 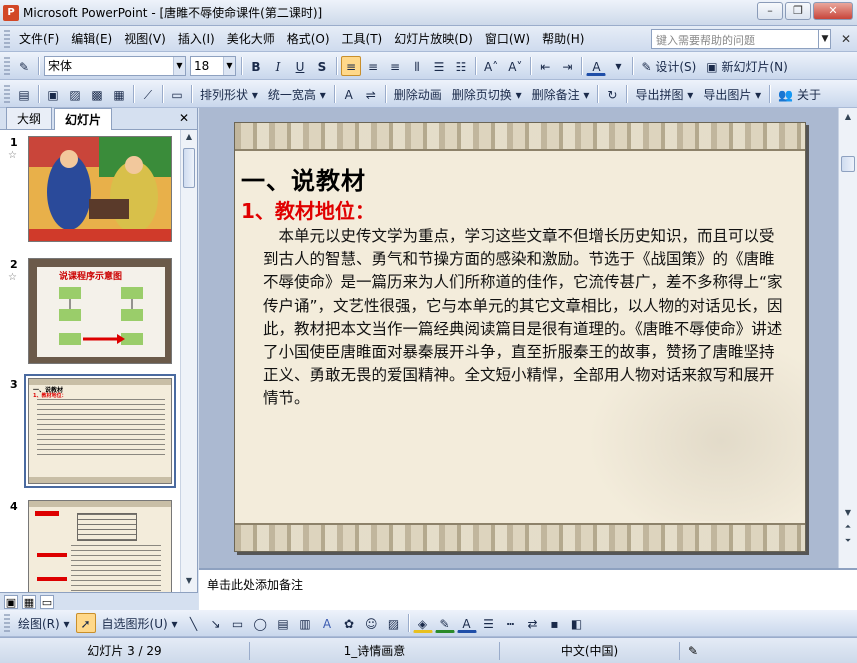 I want to click on about-button: 👥 关于, so click(x=799, y=94).